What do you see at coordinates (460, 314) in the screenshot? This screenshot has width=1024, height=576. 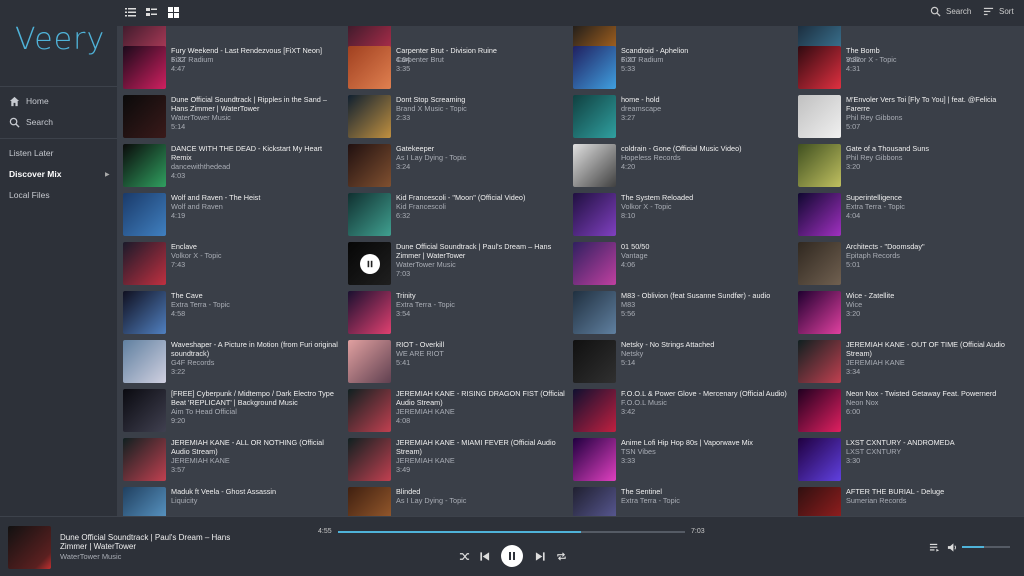 I see `track-item: Trinity Extra Terra - Topic 3:54` at bounding box center [460, 314].